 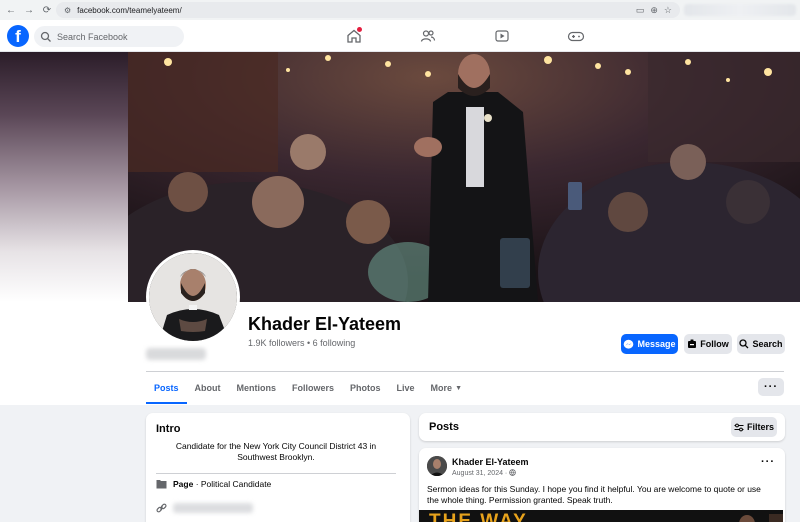 What do you see at coordinates (161, 484) in the screenshot?
I see `page-flag-icon` at bounding box center [161, 484].